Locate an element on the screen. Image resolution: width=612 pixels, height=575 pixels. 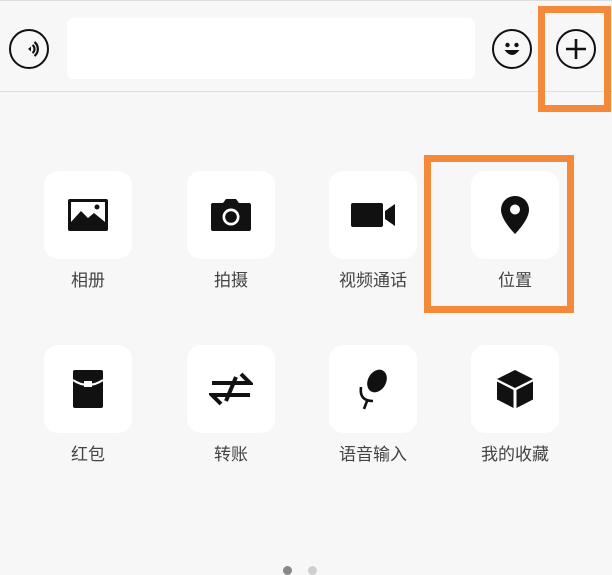
camera-icon is located at coordinates (231, 215).